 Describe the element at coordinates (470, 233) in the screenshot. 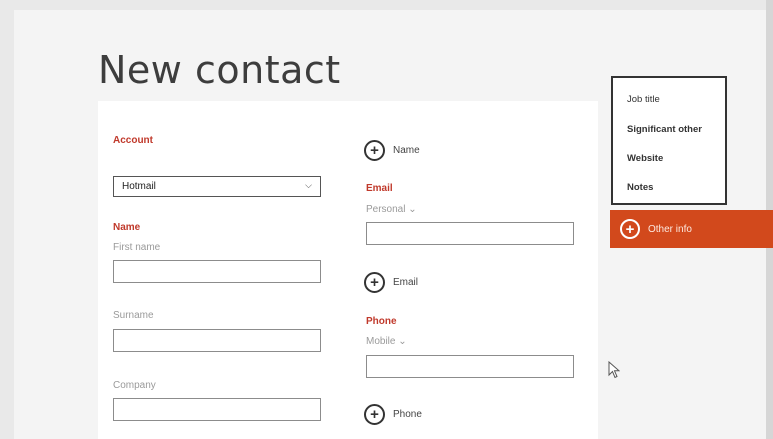

I see `email-input` at that location.